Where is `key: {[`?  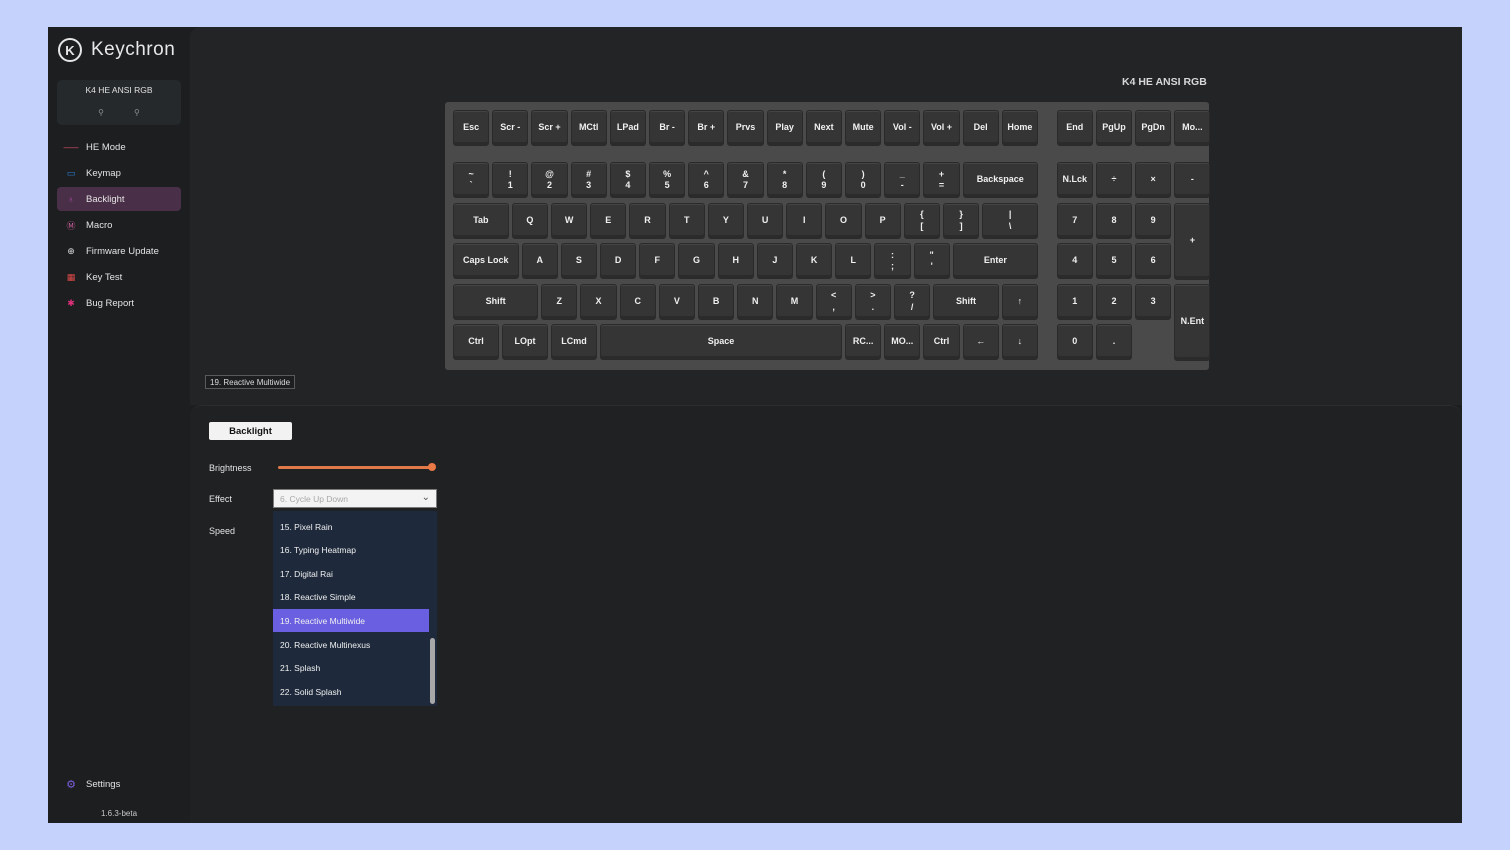 key: {[ is located at coordinates (921, 220).